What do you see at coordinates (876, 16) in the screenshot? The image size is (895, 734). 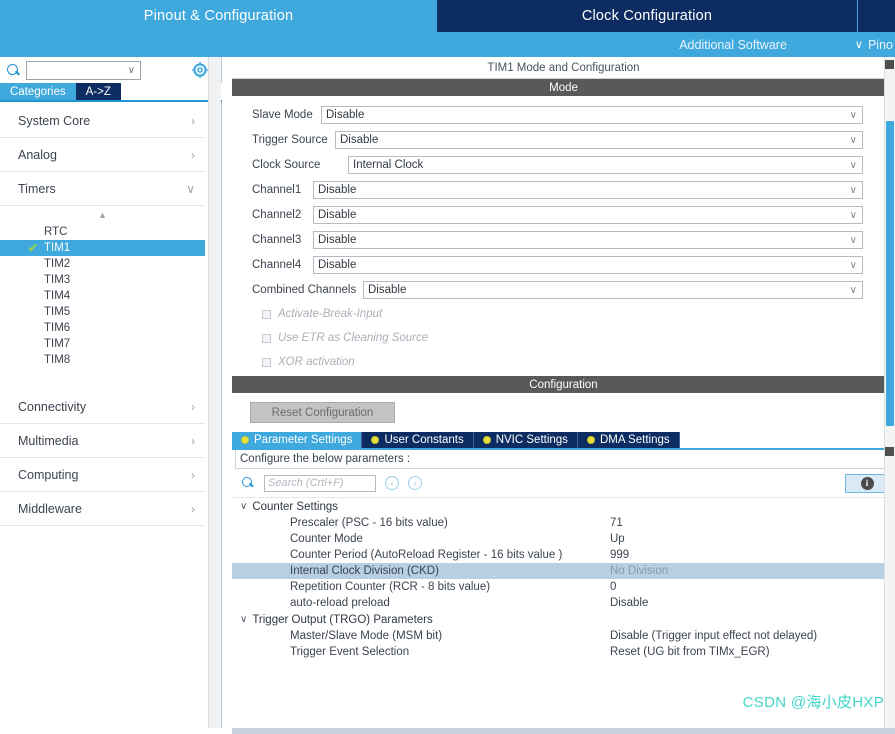 I see `tab-overflow-area` at bounding box center [876, 16].